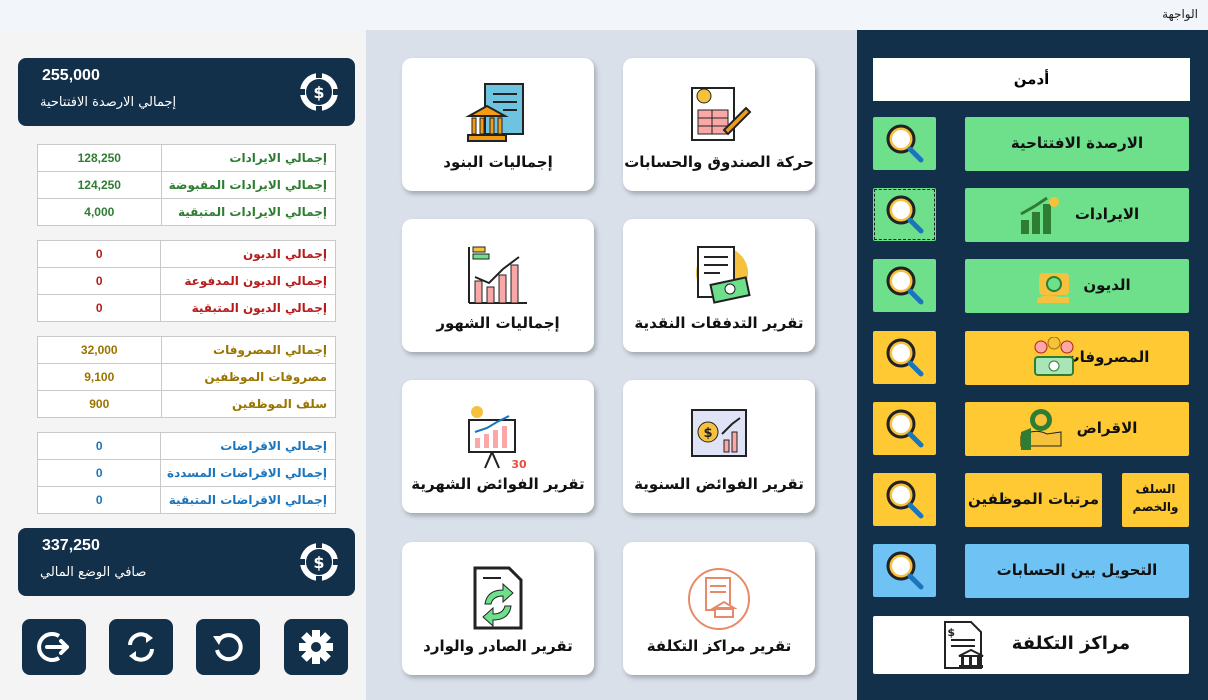  I want to click on advances-label-line2: والخصم, so click(1155, 507).